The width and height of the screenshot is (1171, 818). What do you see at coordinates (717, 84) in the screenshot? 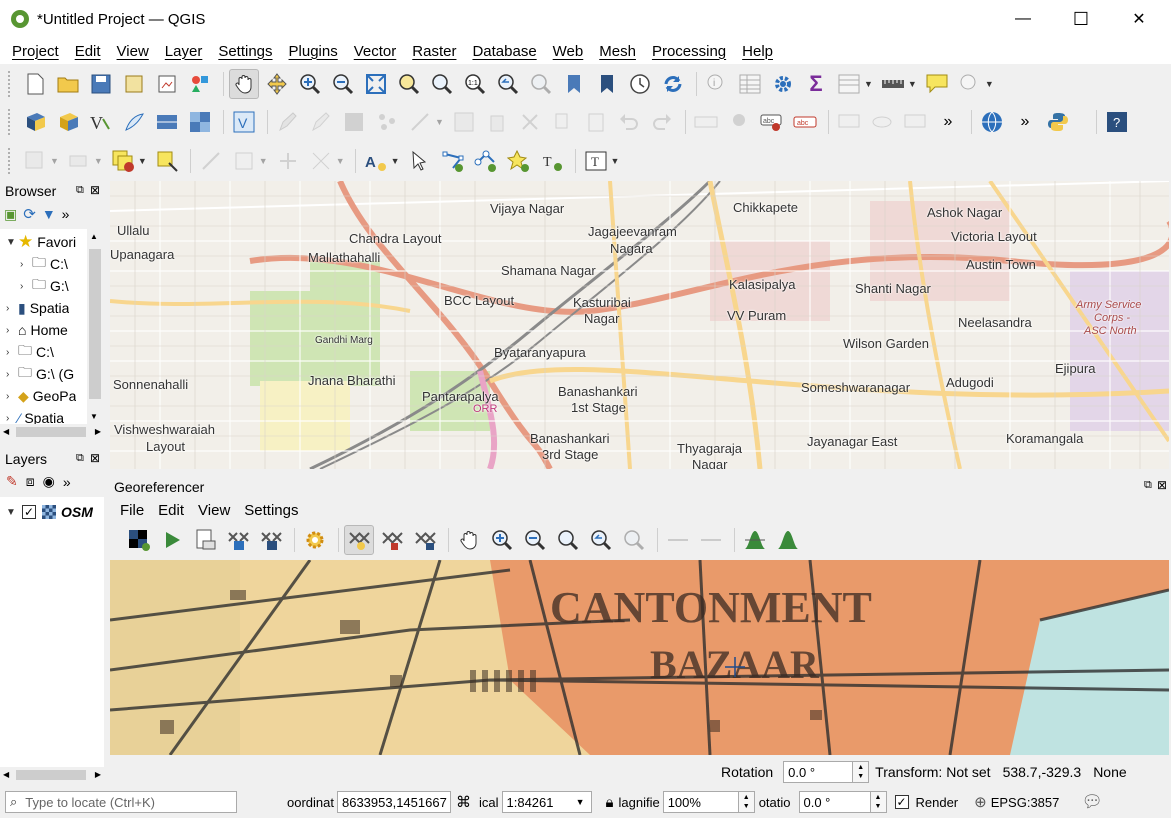
I see `identify-icon: i` at bounding box center [717, 84].